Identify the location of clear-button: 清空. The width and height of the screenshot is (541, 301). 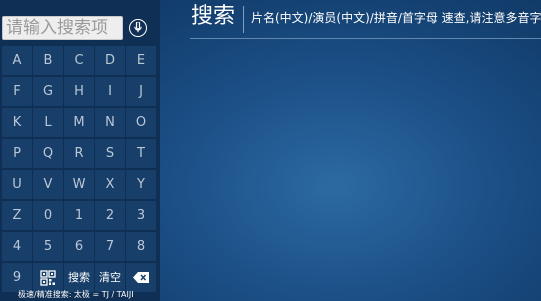
(110, 277).